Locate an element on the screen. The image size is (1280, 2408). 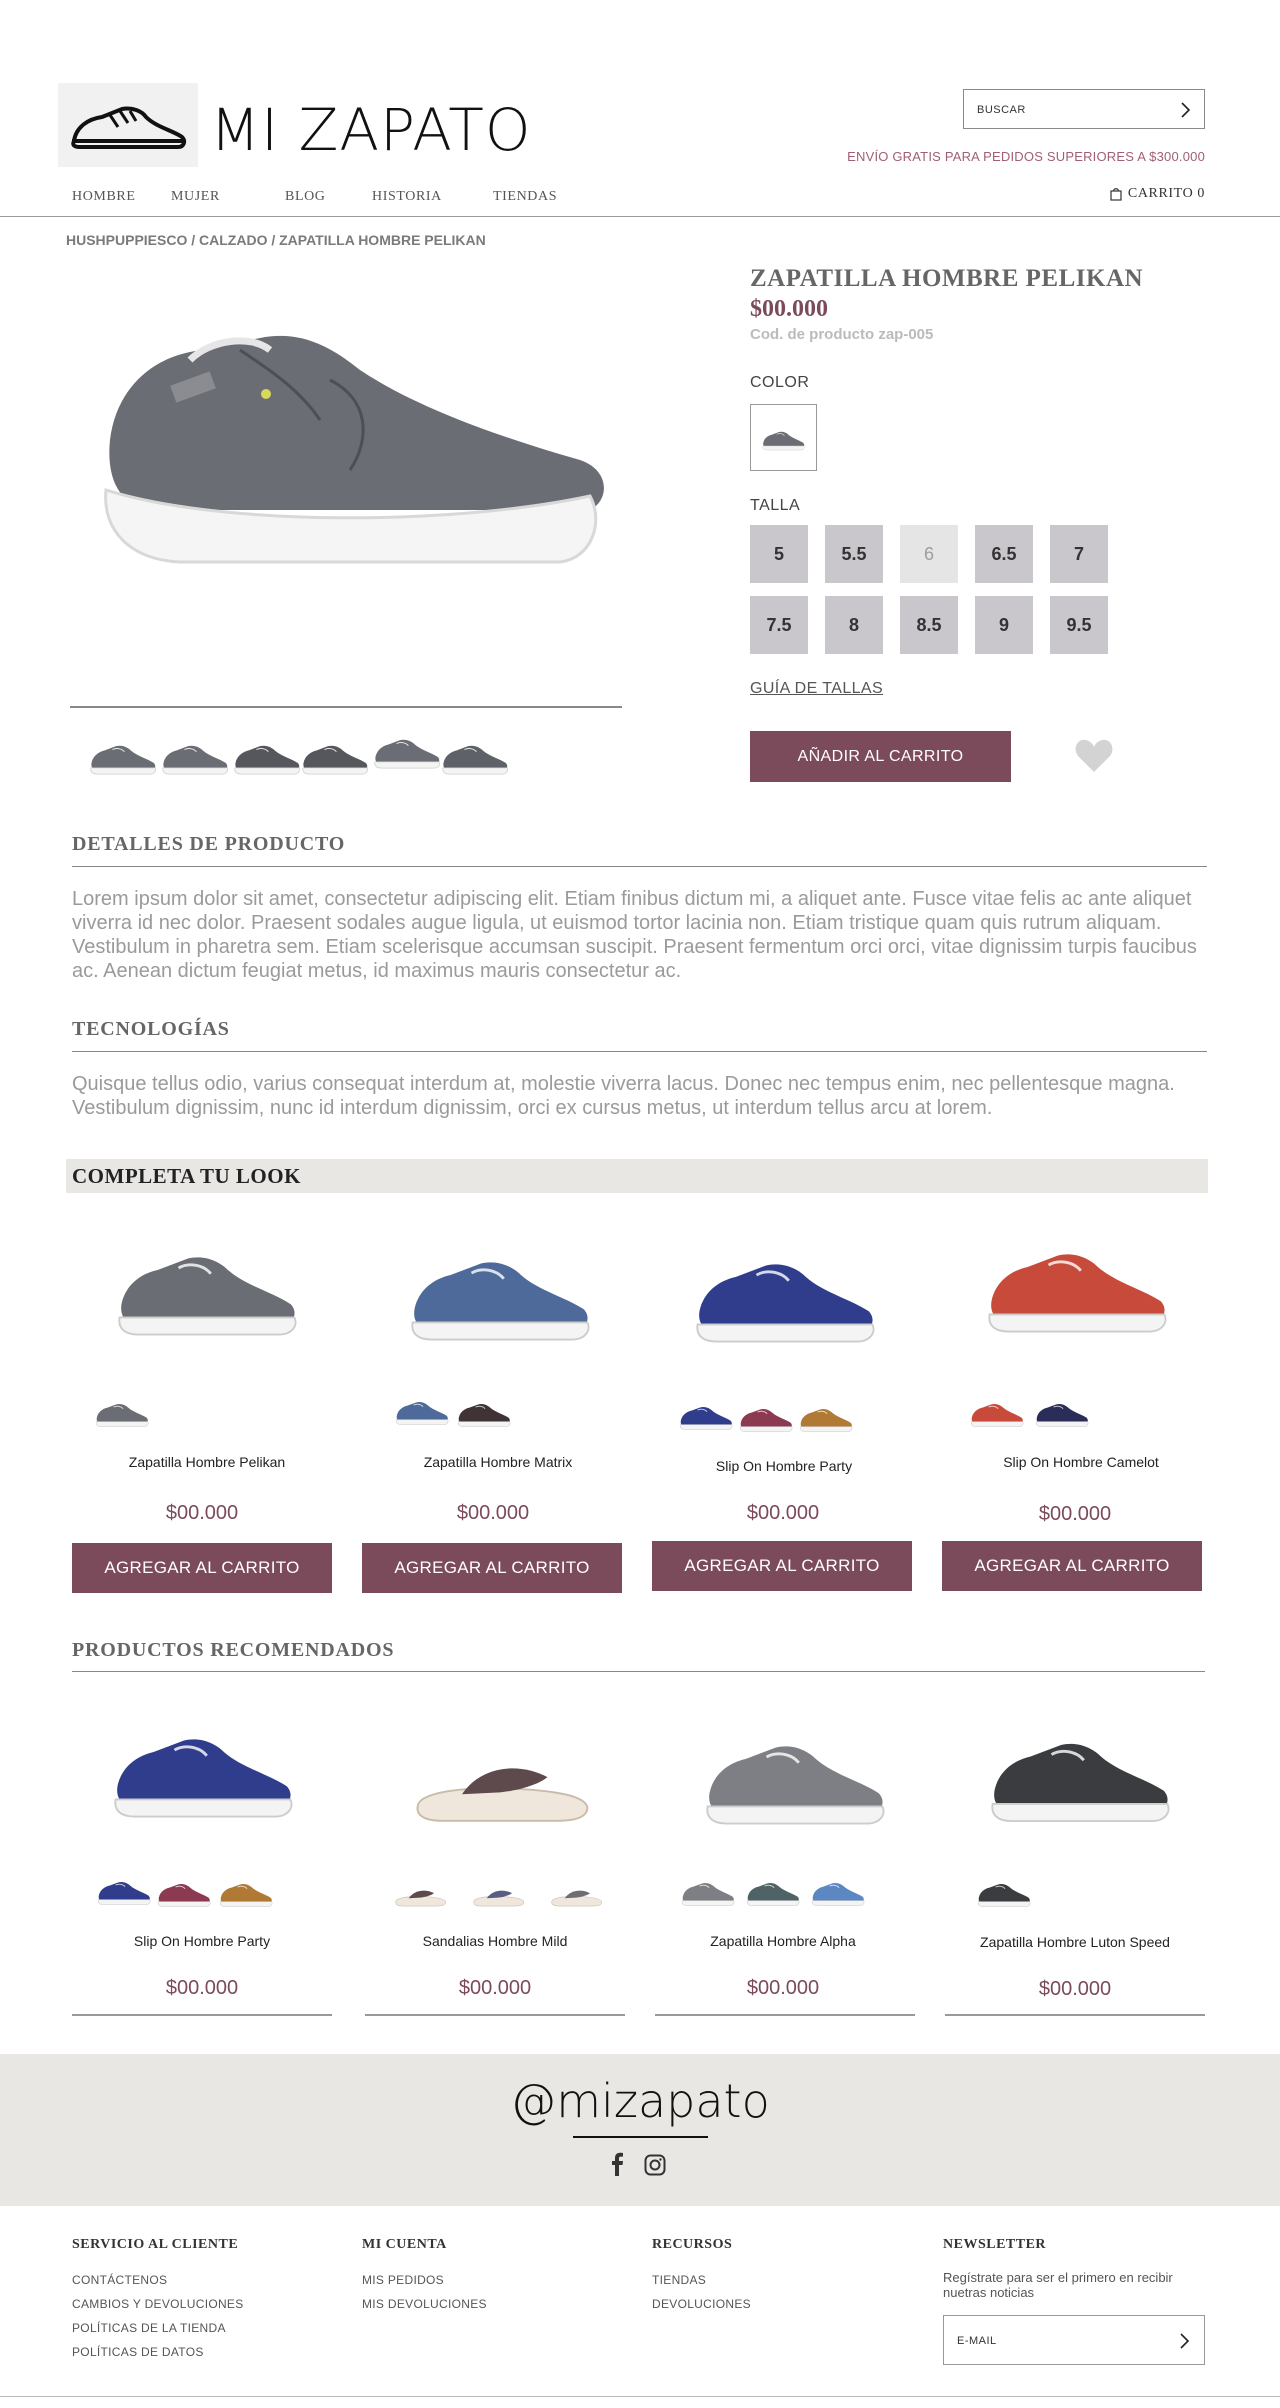
size-option-7: 7 is located at coordinates (1079, 554).